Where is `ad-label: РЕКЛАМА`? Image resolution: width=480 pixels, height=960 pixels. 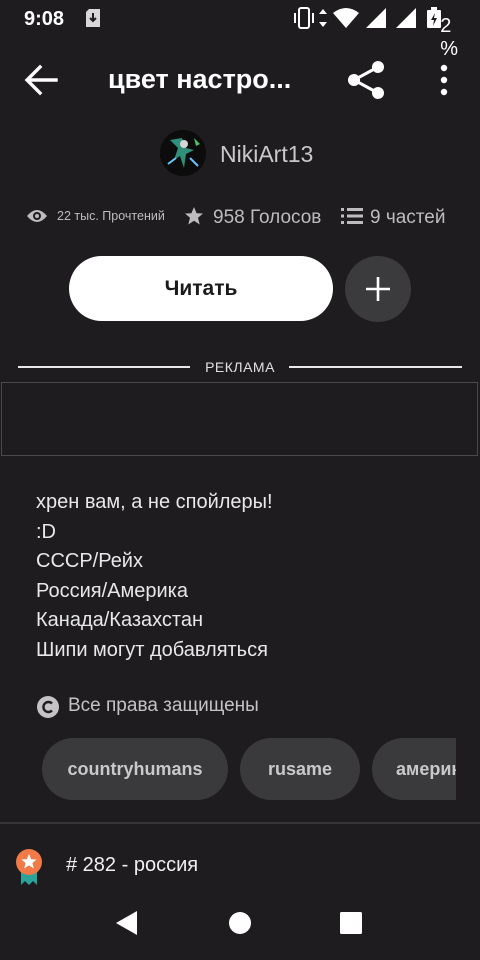
ad-label: РЕКЛАМА is located at coordinates (240, 367).